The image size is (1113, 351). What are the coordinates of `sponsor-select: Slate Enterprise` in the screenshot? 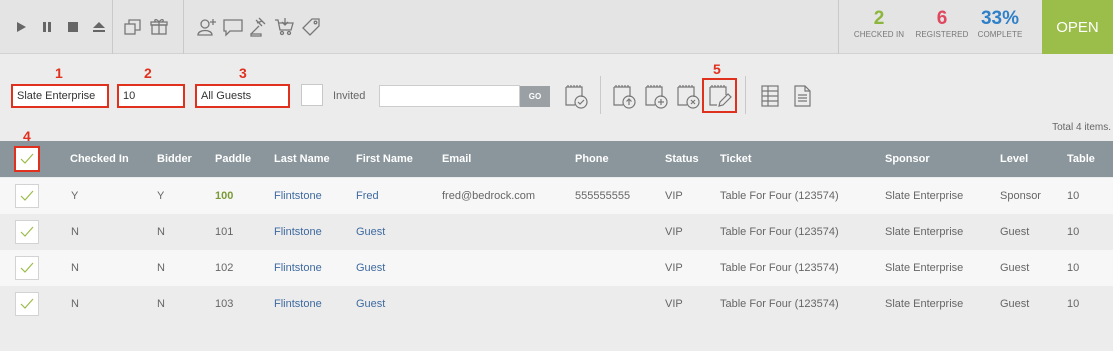 It's located at (60, 96).